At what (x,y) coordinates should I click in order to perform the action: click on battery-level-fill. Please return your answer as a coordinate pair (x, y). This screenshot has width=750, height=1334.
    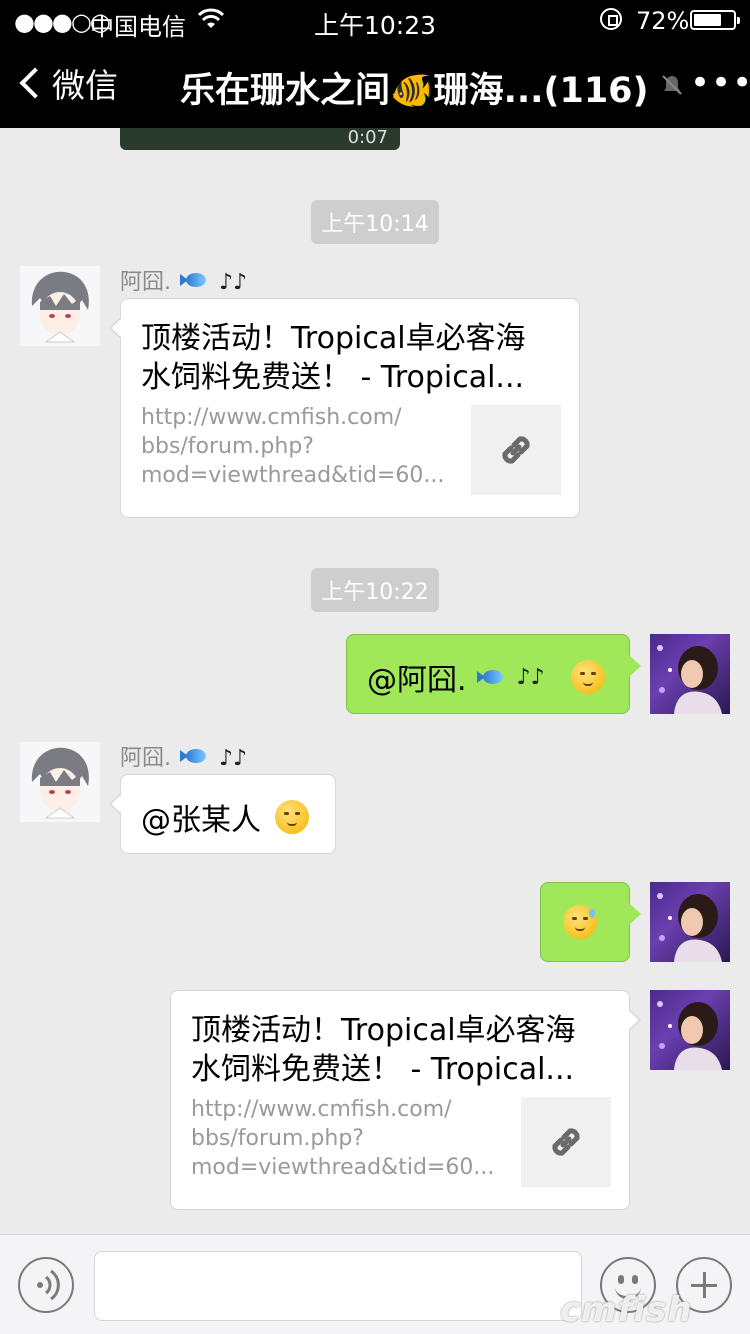
    Looking at the image, I should click on (707, 20).